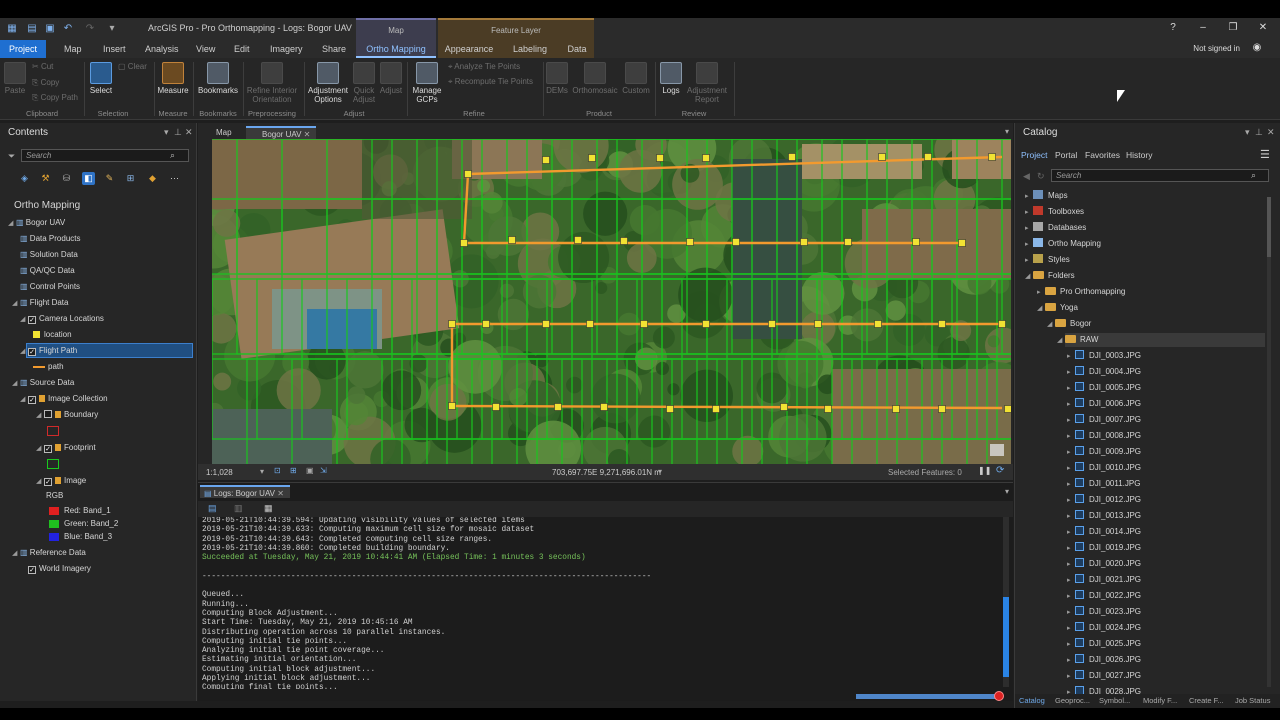  I want to click on logs-button: Logs, so click(671, 78).